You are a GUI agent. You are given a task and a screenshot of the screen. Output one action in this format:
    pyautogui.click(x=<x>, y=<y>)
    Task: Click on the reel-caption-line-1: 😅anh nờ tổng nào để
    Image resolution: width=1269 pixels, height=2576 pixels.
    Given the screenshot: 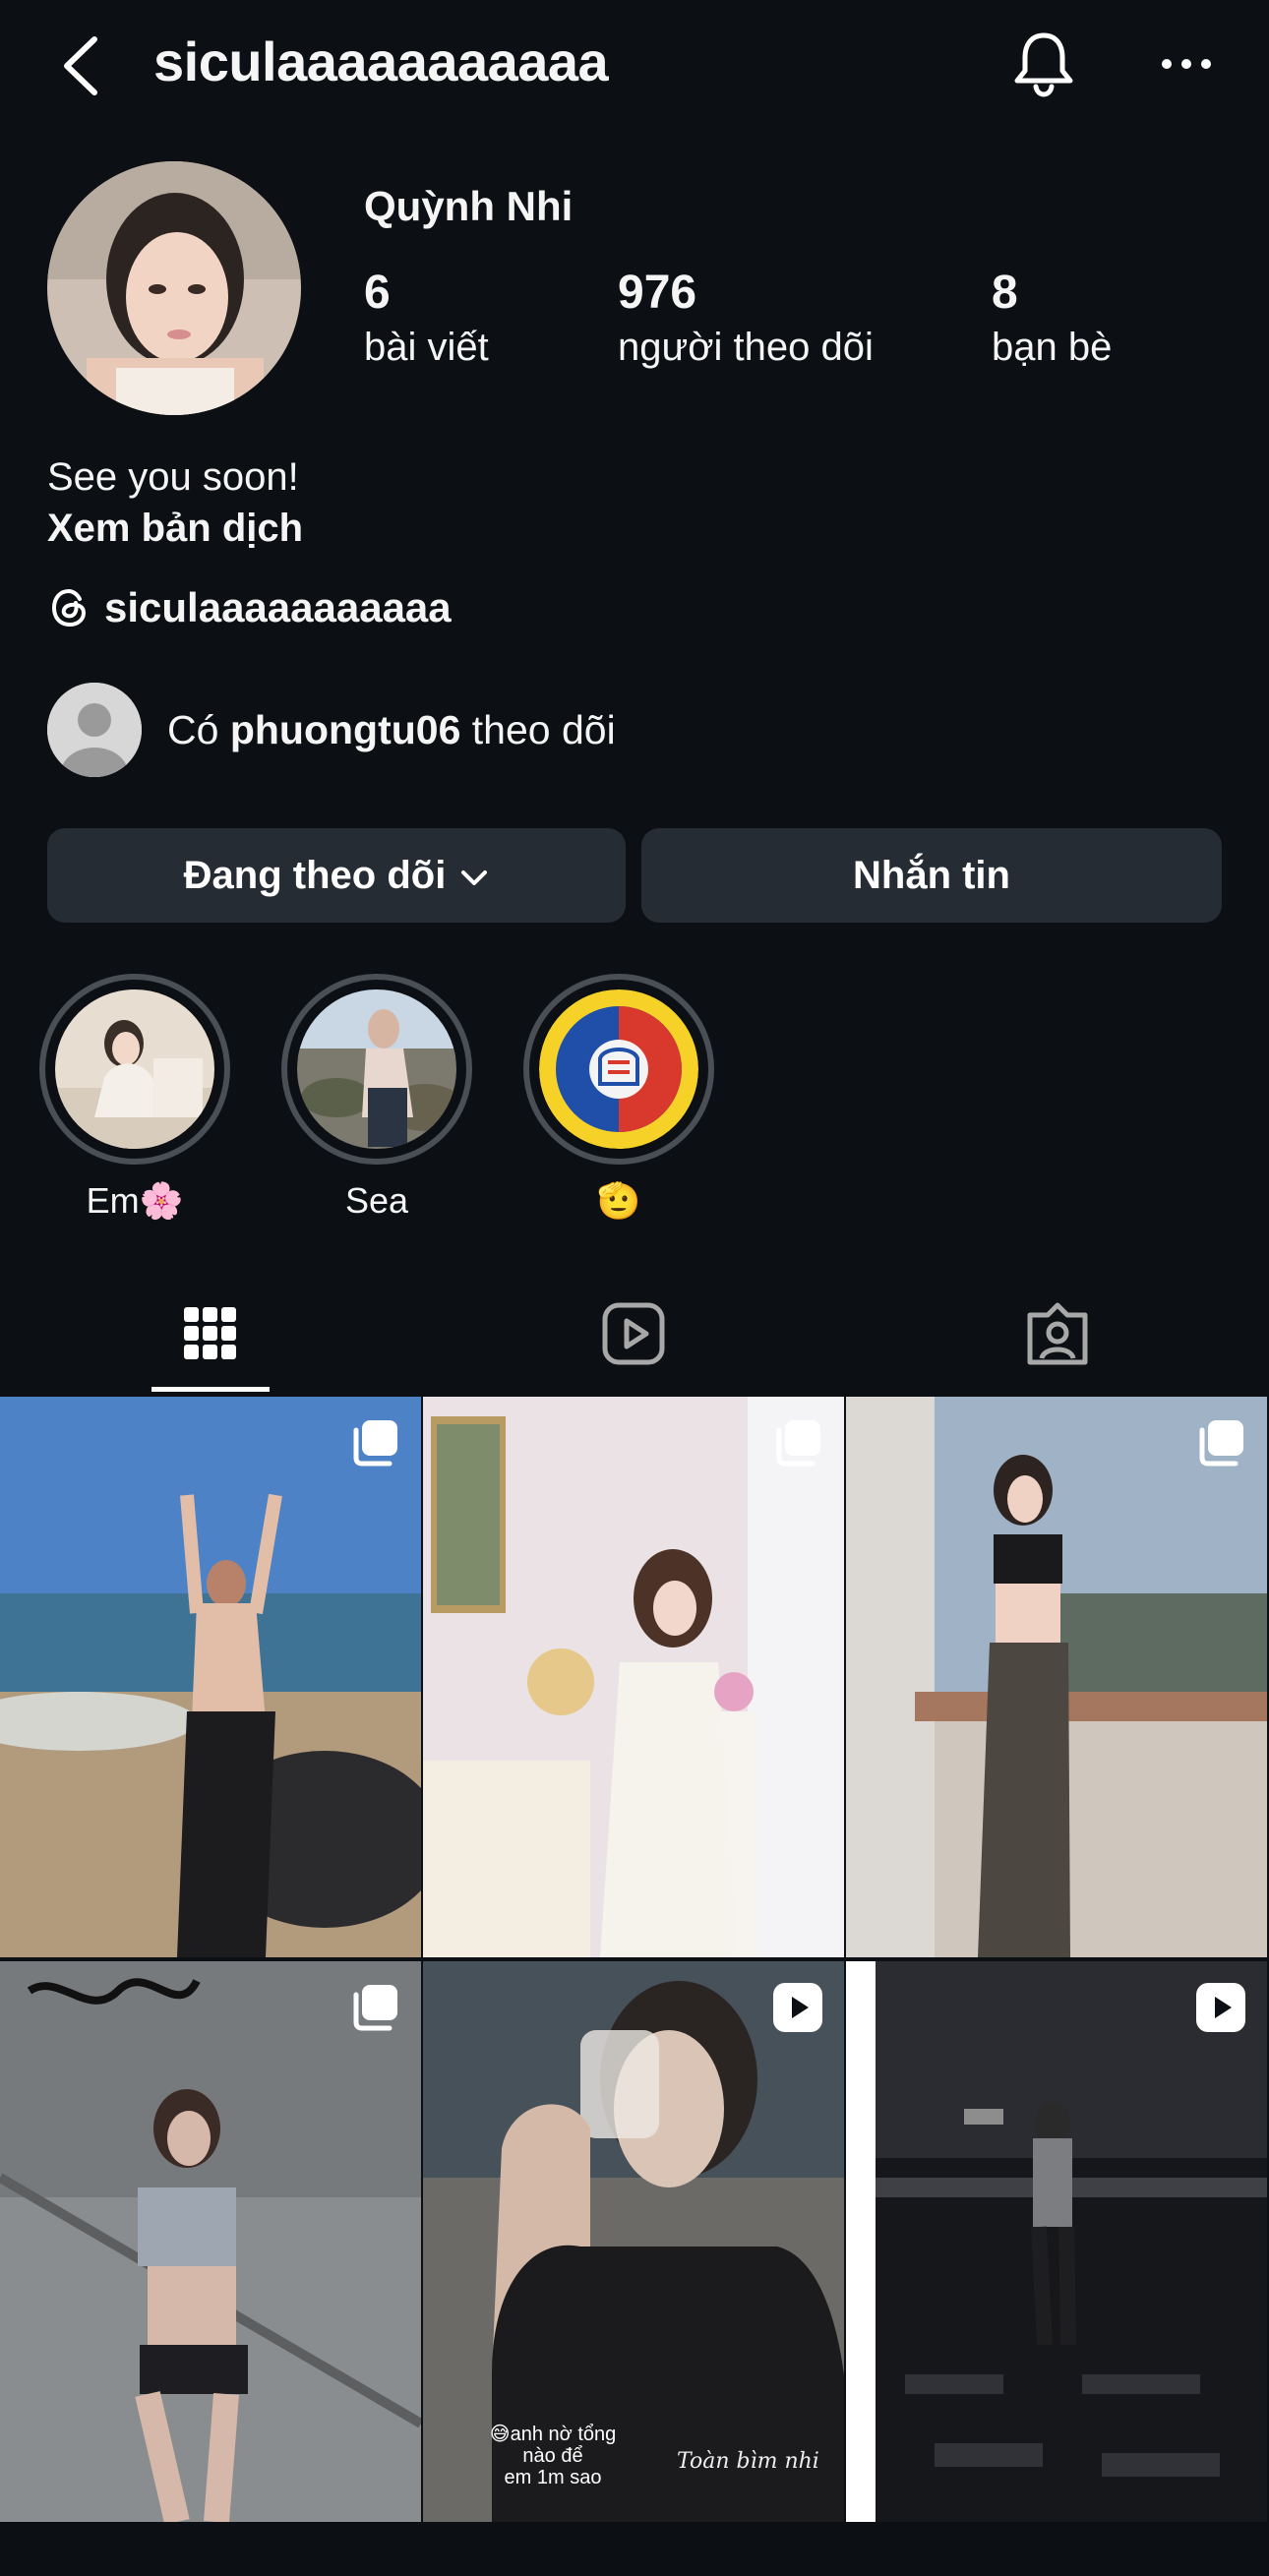 What is the action you would take?
    pyautogui.click(x=553, y=2446)
    